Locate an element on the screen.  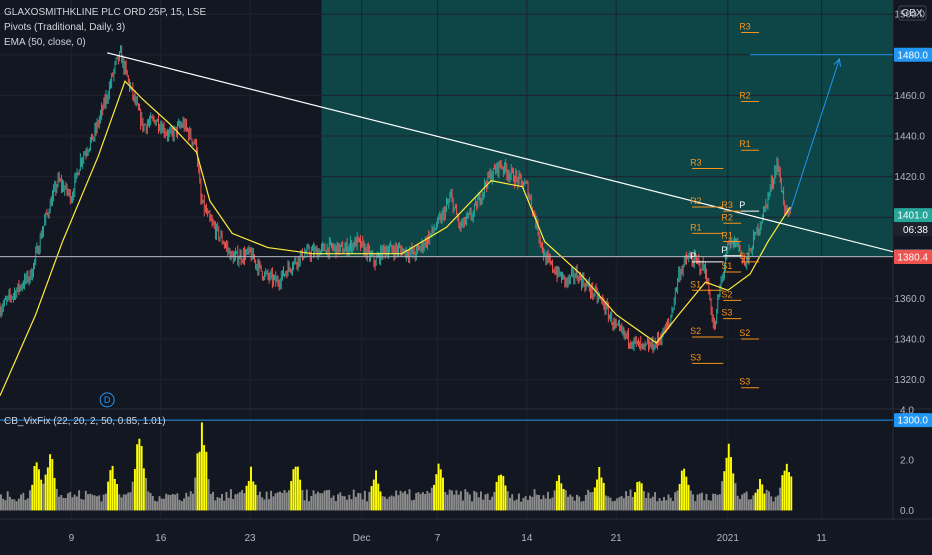
x-tick-label: 7 is located at coordinates (438, 538).